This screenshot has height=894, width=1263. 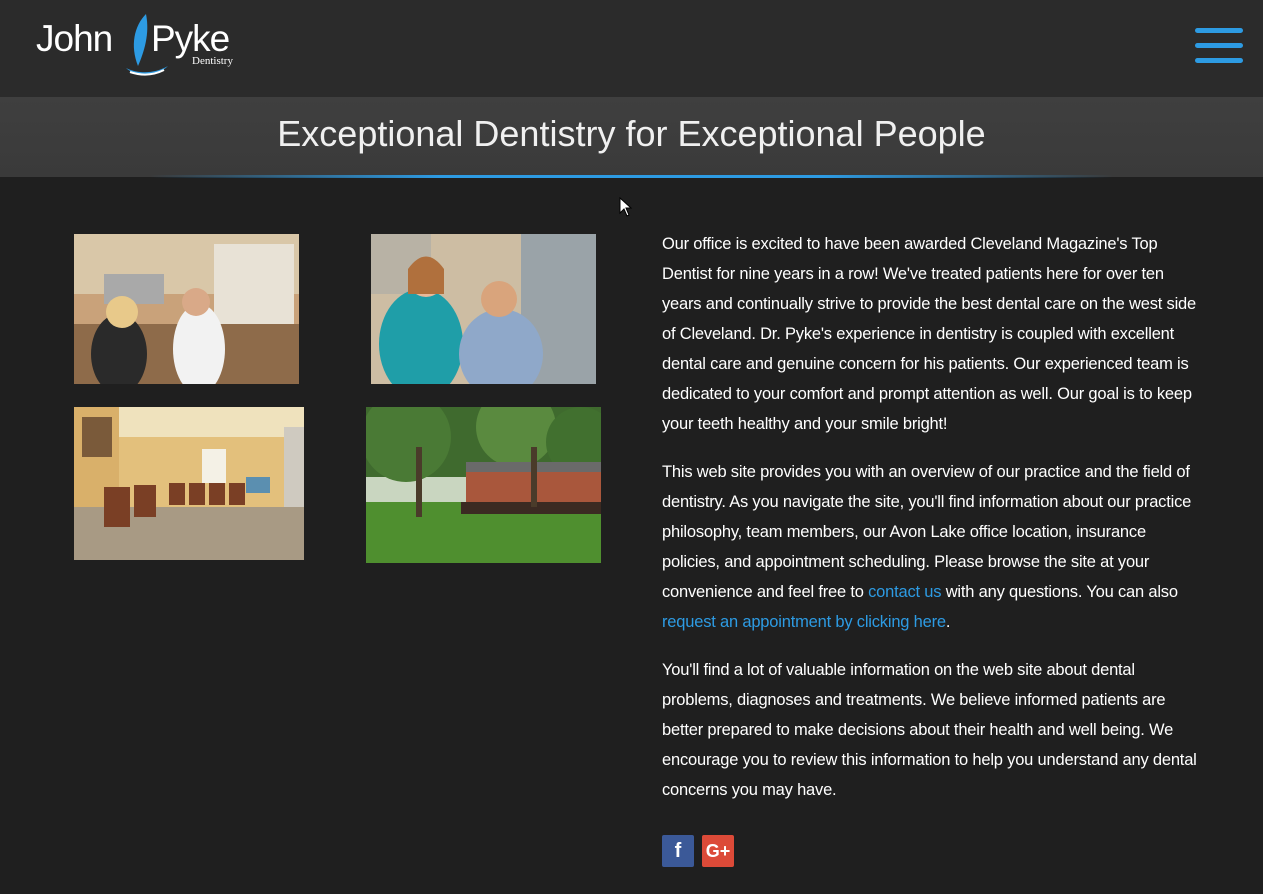 I want to click on waiting-room-photo, so click(x=189, y=483).